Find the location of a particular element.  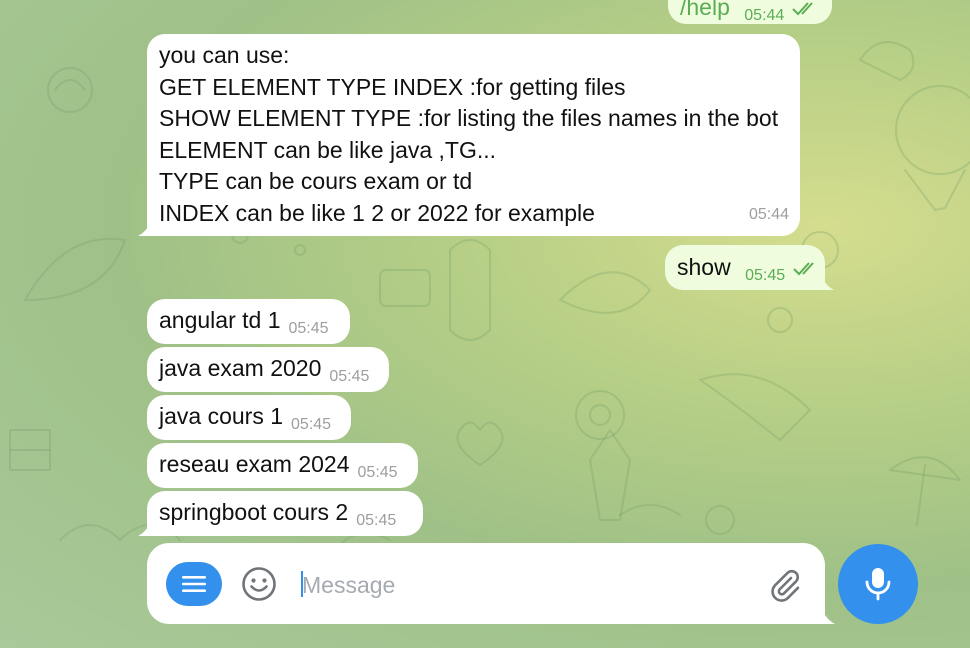

outgoing-message-help: /help 05:44 is located at coordinates (750, 12).